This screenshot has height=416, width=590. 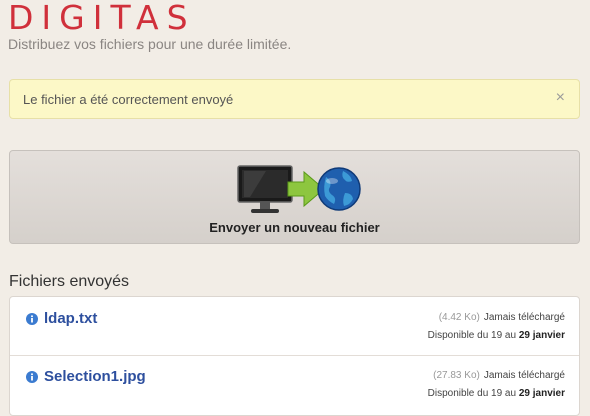 I want to click on file-status: (27.83 Ko) Jamais téléchargé, so click(x=499, y=375).